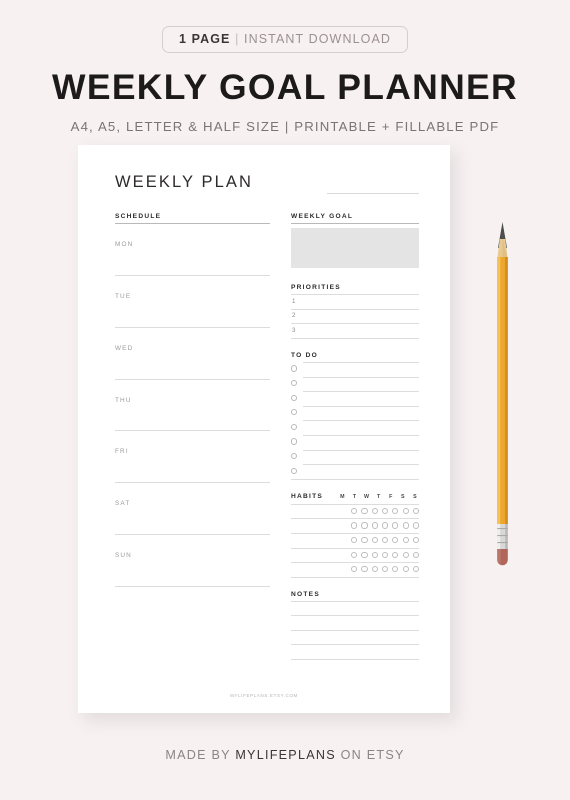  What do you see at coordinates (372, 755) in the screenshot?
I see `footer-suffix: ON ETSY` at bounding box center [372, 755].